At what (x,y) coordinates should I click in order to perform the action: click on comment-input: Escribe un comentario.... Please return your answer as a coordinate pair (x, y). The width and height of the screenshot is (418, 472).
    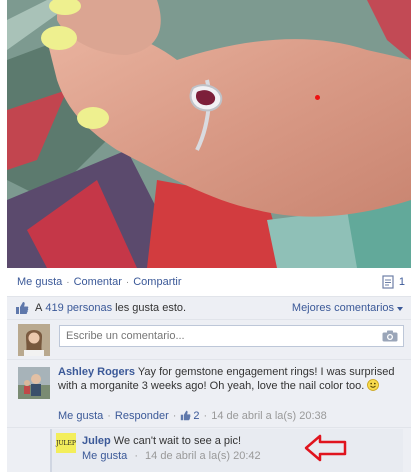
    Looking at the image, I should click on (231, 336).